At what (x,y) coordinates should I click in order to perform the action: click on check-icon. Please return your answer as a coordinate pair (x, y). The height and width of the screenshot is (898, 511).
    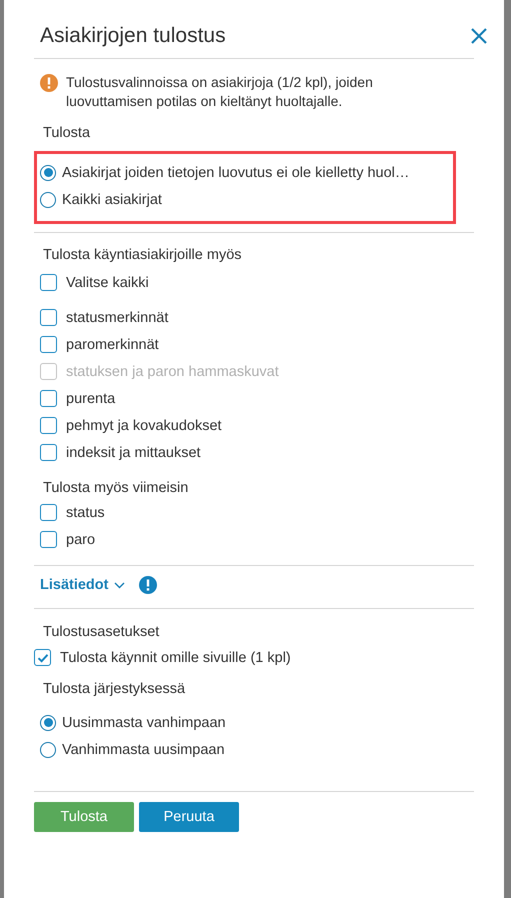
    Looking at the image, I should click on (42, 658).